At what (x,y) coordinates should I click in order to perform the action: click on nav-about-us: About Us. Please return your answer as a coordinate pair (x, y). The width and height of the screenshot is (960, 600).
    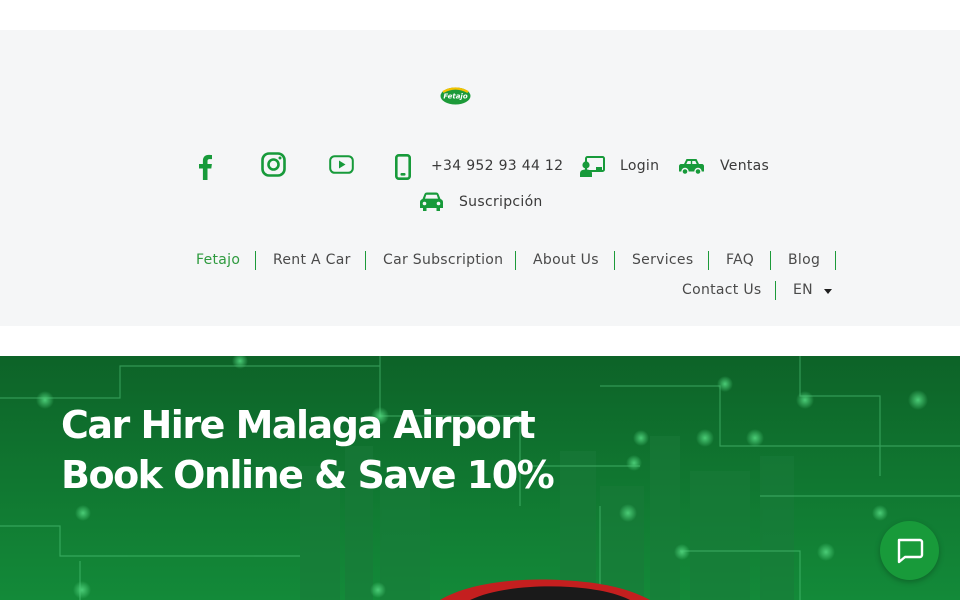
    Looking at the image, I should click on (566, 260).